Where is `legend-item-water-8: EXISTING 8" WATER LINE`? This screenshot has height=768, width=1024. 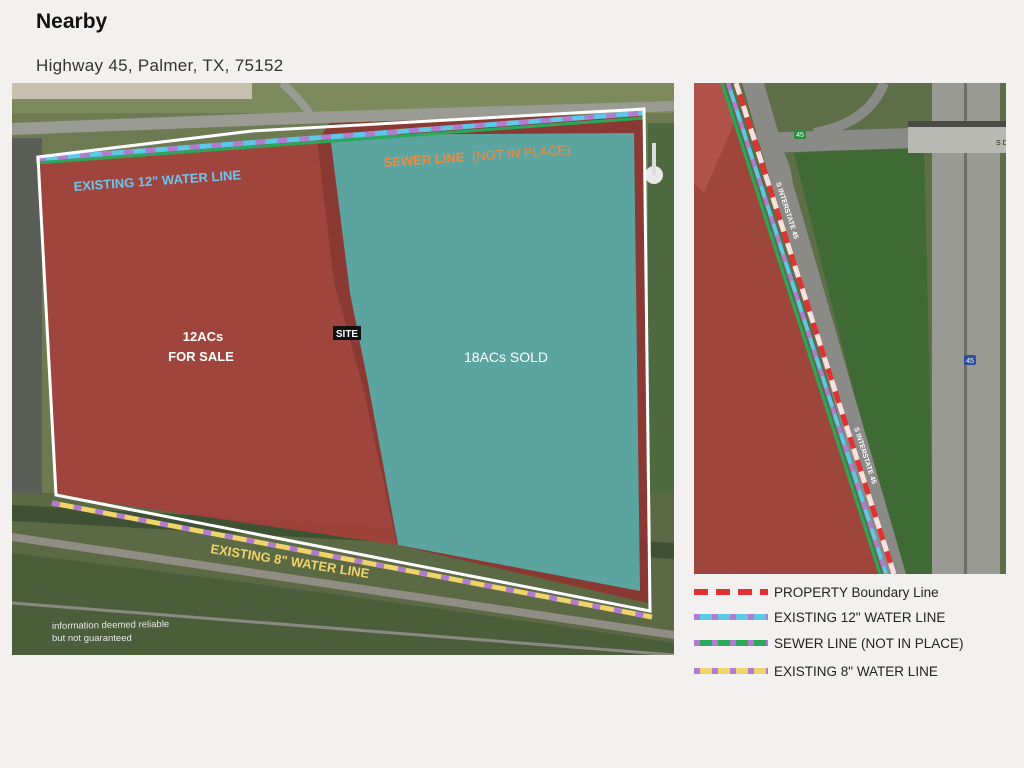 legend-item-water-8: EXISTING 8" WATER LINE is located at coordinates (816, 671).